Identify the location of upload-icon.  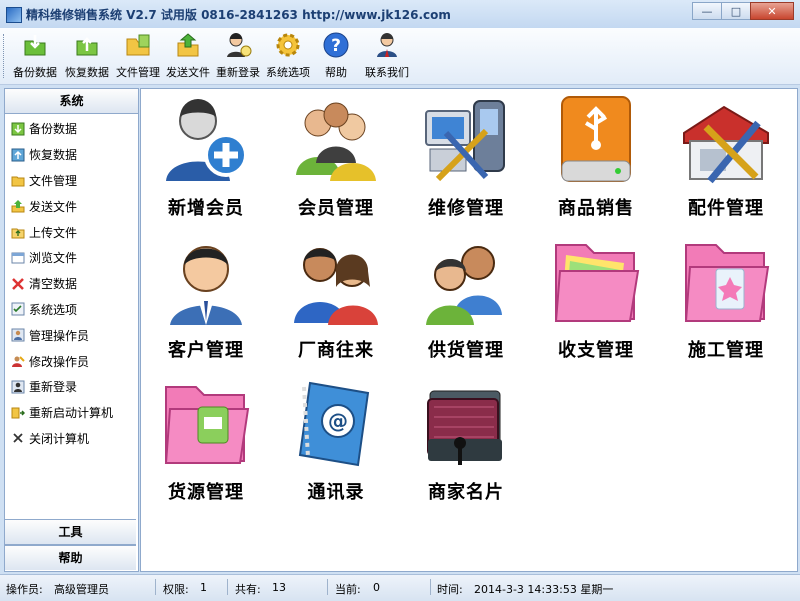
(18, 233).